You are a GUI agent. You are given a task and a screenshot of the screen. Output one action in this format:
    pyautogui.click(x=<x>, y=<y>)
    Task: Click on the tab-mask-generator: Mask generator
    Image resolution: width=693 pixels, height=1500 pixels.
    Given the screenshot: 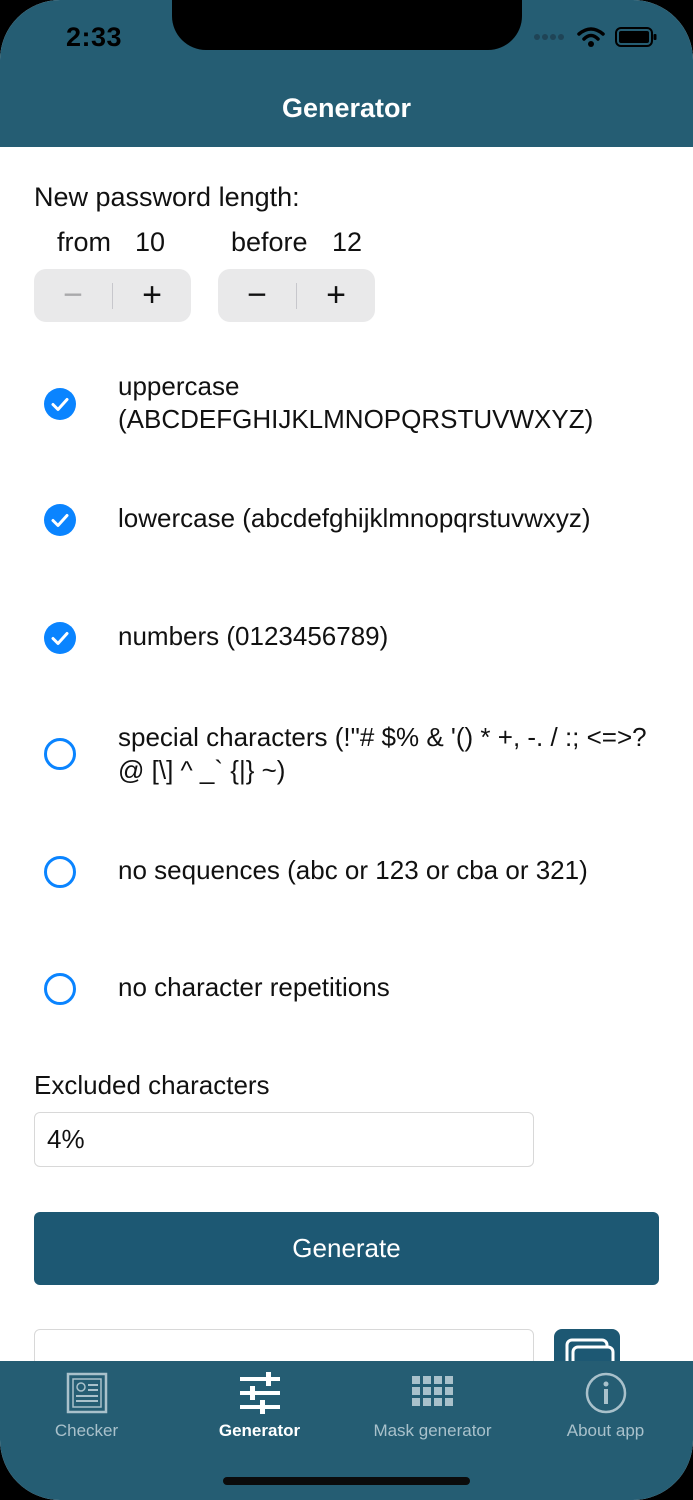 What is the action you would take?
    pyautogui.click(x=432, y=1408)
    